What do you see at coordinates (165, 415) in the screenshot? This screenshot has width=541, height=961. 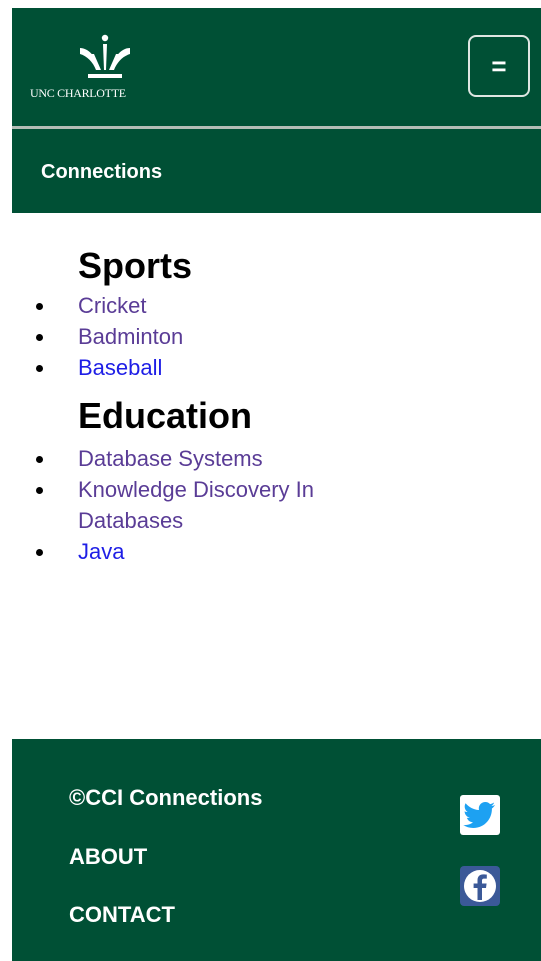 I see `section-heading-education: Education` at bounding box center [165, 415].